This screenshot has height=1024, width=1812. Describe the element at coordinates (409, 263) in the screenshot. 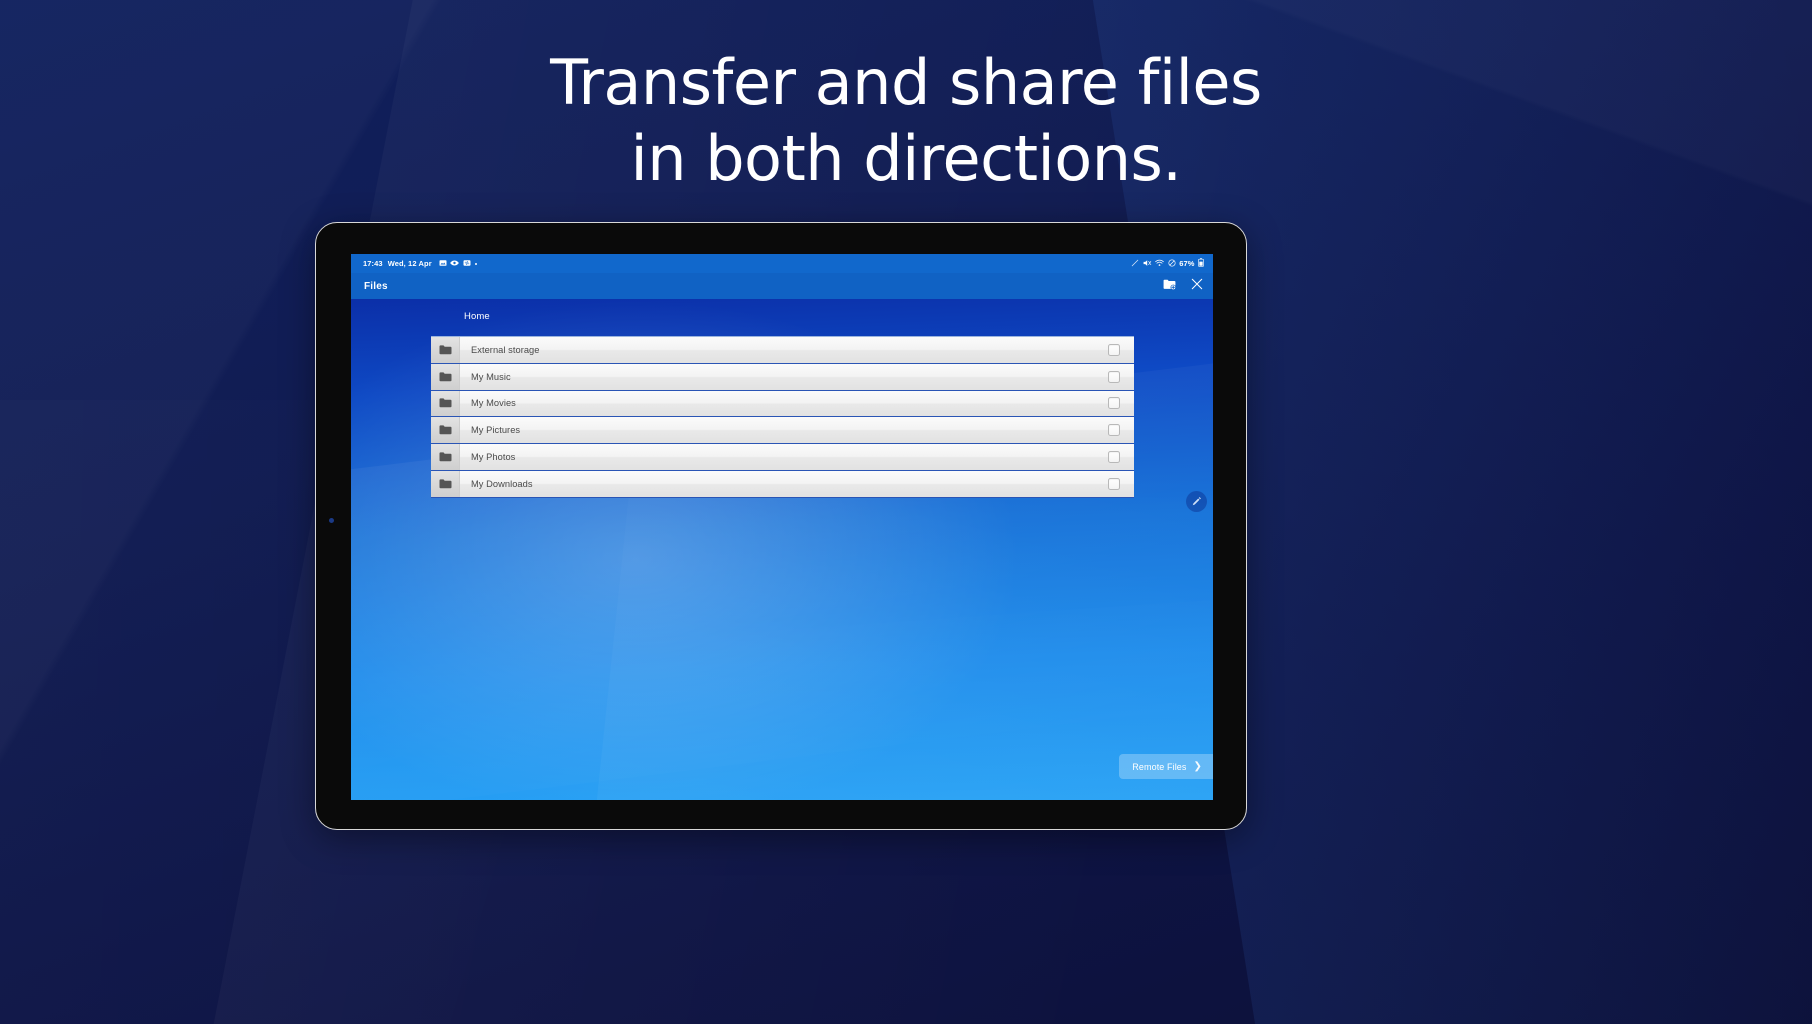

I see `status-bar-date: Wed, 12 Apr` at that location.